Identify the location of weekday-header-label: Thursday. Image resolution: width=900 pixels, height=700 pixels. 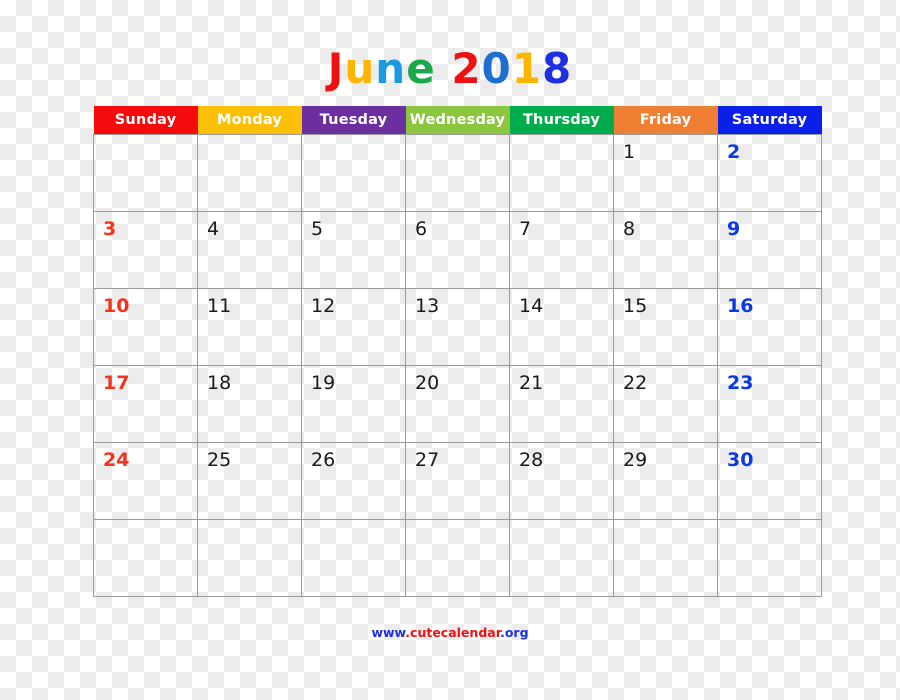
(561, 120).